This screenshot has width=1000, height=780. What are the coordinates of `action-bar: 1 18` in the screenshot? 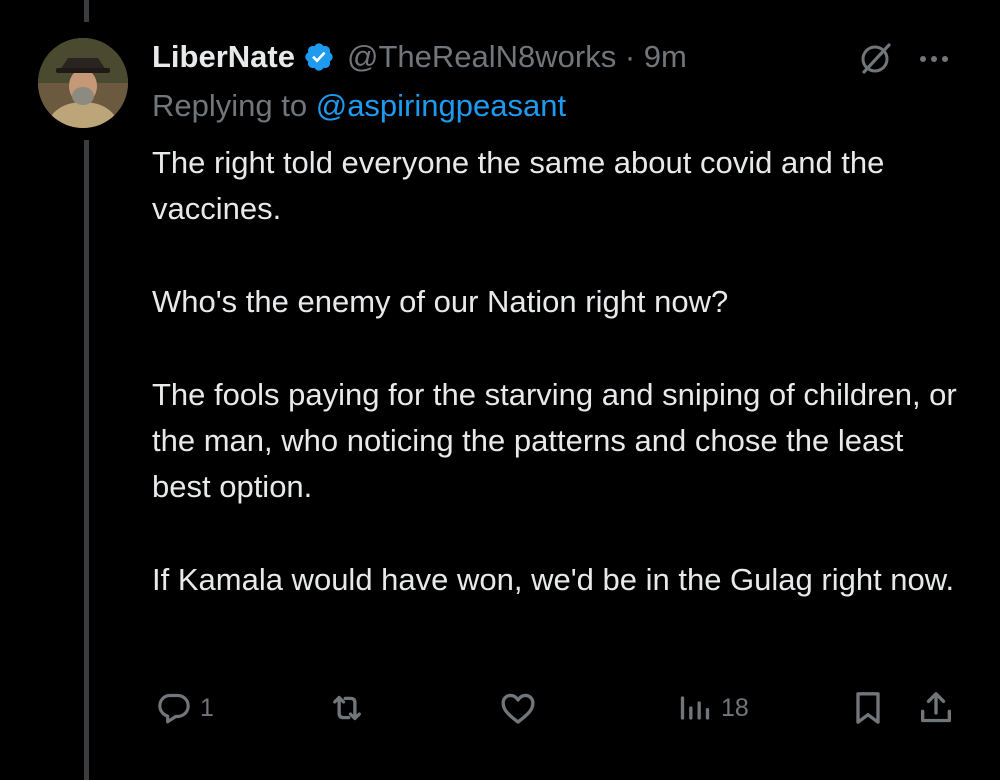 It's located at (500, 708).